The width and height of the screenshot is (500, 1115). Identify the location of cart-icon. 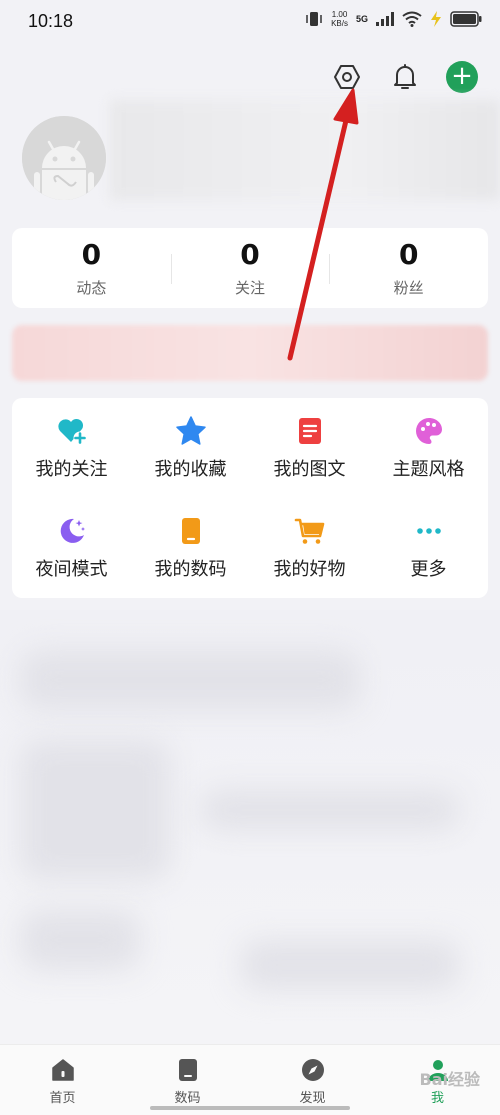
(309, 531).